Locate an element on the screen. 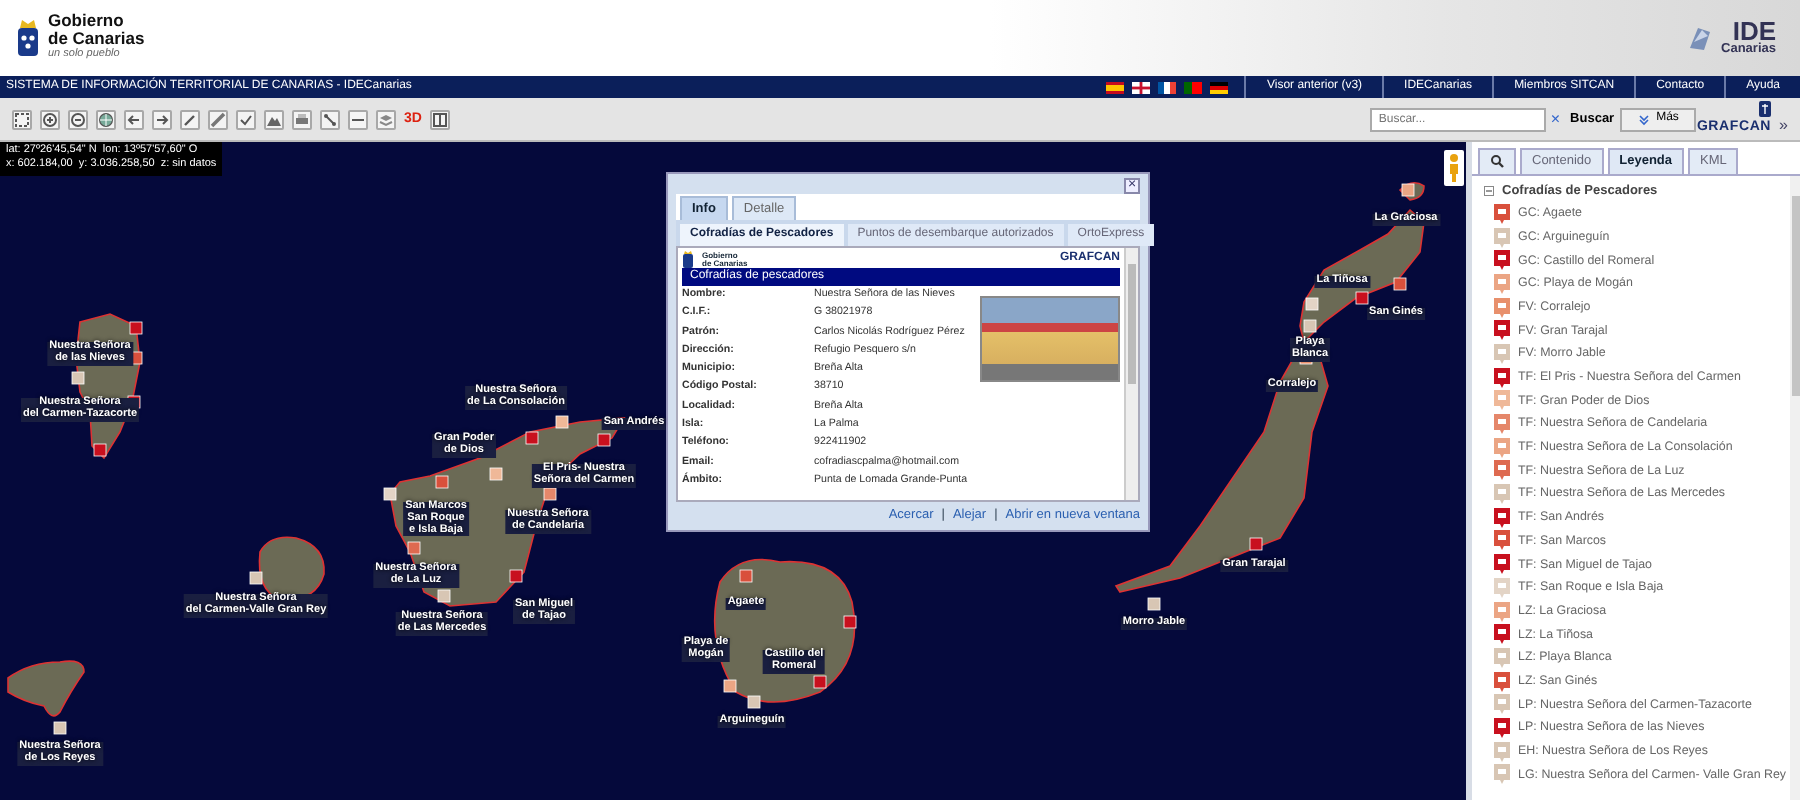  back-arrow-icon is located at coordinates (134, 119).